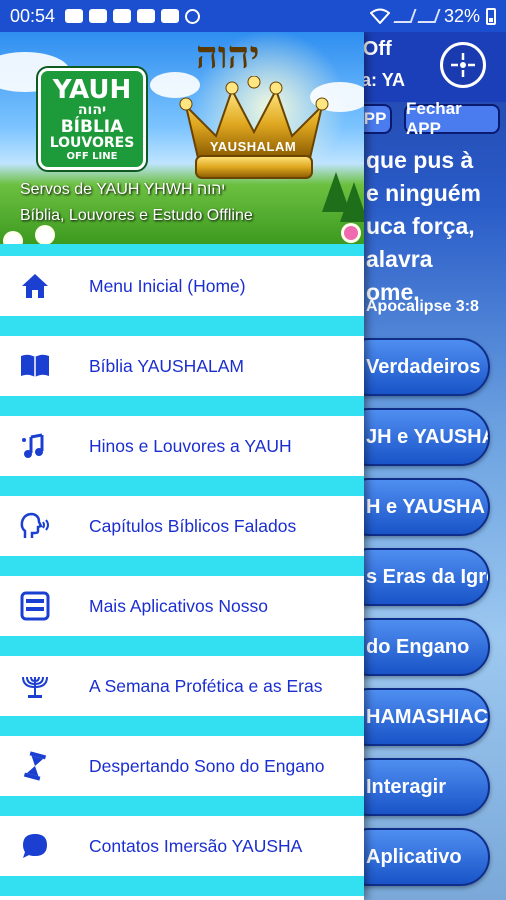 The image size is (506, 900). What do you see at coordinates (92, 109) in the screenshot?
I see `logo-line: יהוה` at bounding box center [92, 109].